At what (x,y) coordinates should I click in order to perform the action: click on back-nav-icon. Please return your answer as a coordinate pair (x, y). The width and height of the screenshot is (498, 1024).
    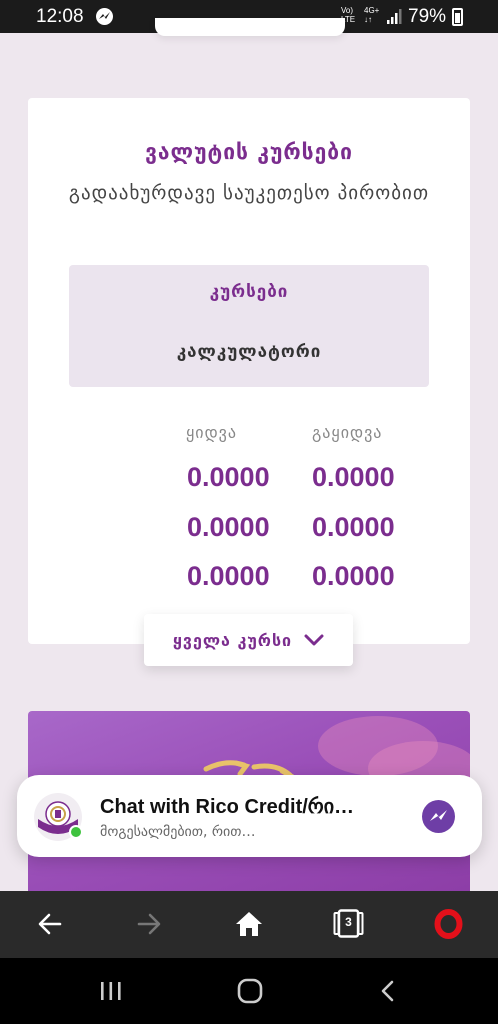
    Looking at the image, I should click on (388, 991).